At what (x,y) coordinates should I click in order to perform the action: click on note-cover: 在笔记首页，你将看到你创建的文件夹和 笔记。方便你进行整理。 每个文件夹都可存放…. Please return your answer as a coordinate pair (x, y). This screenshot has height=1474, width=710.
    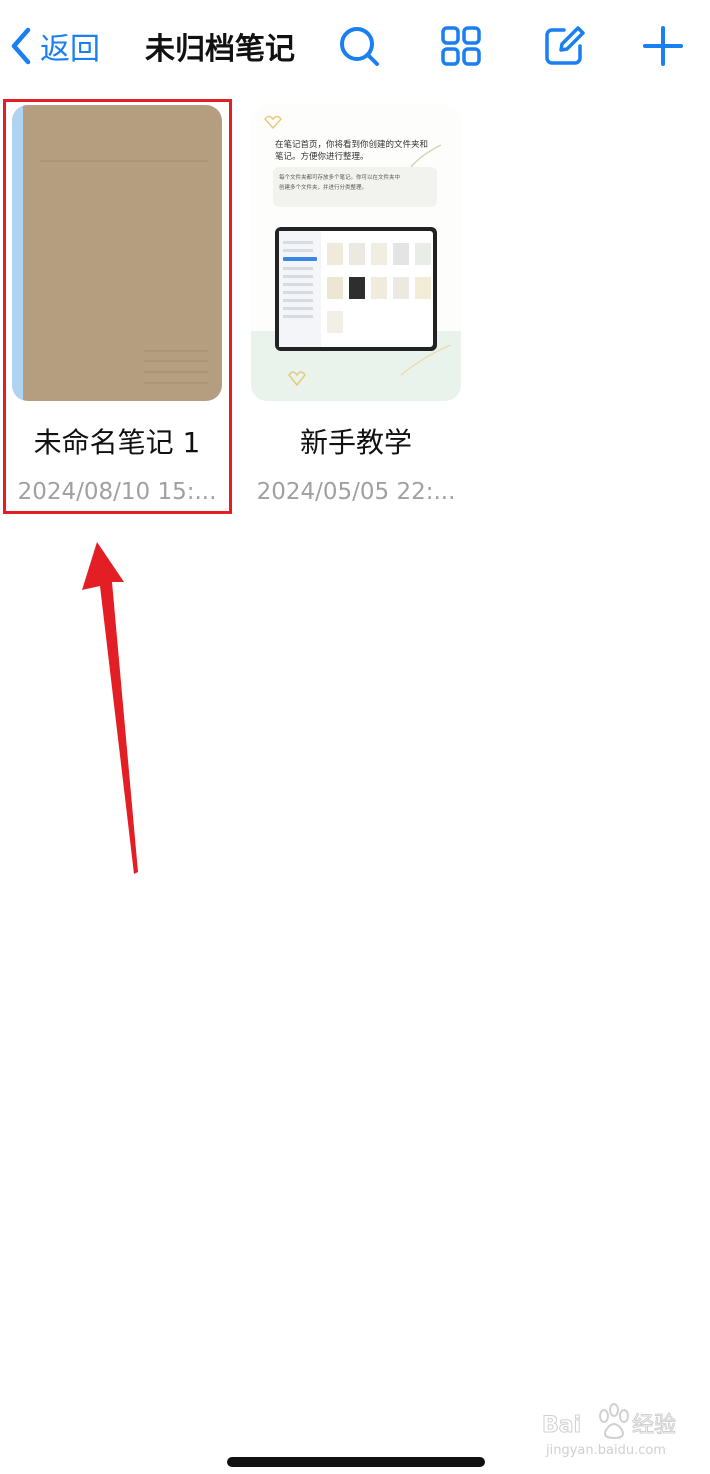
    Looking at the image, I should click on (356, 253).